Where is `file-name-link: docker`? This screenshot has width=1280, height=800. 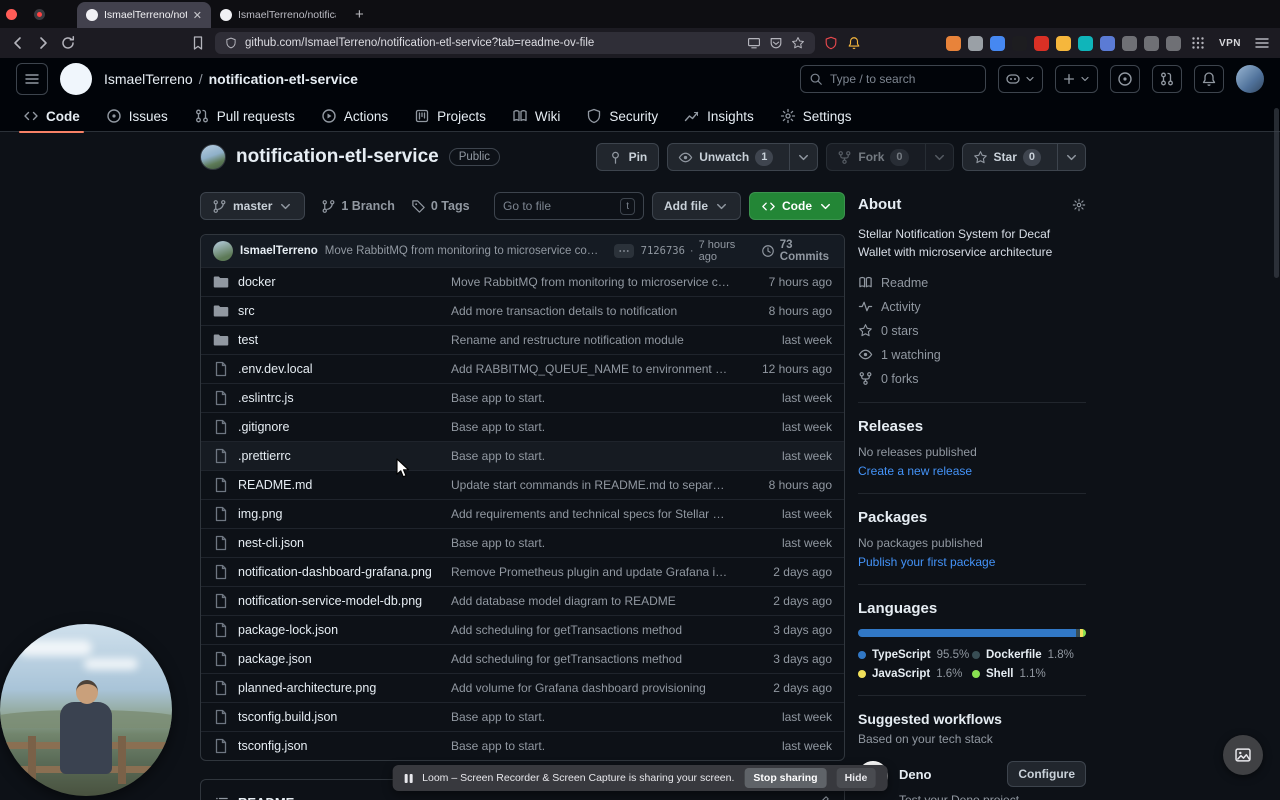 file-name-link: docker is located at coordinates (257, 282).